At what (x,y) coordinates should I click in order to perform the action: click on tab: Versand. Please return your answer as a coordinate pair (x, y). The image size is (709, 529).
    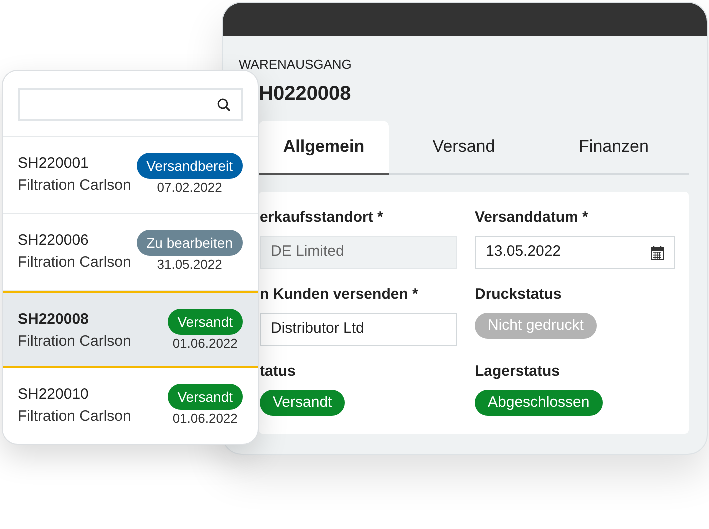
    Looking at the image, I should click on (464, 147).